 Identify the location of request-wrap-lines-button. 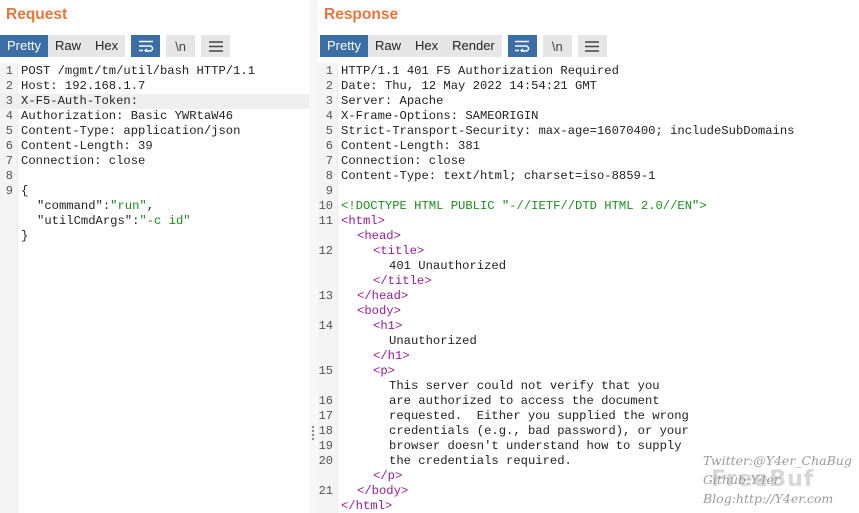
(146, 46).